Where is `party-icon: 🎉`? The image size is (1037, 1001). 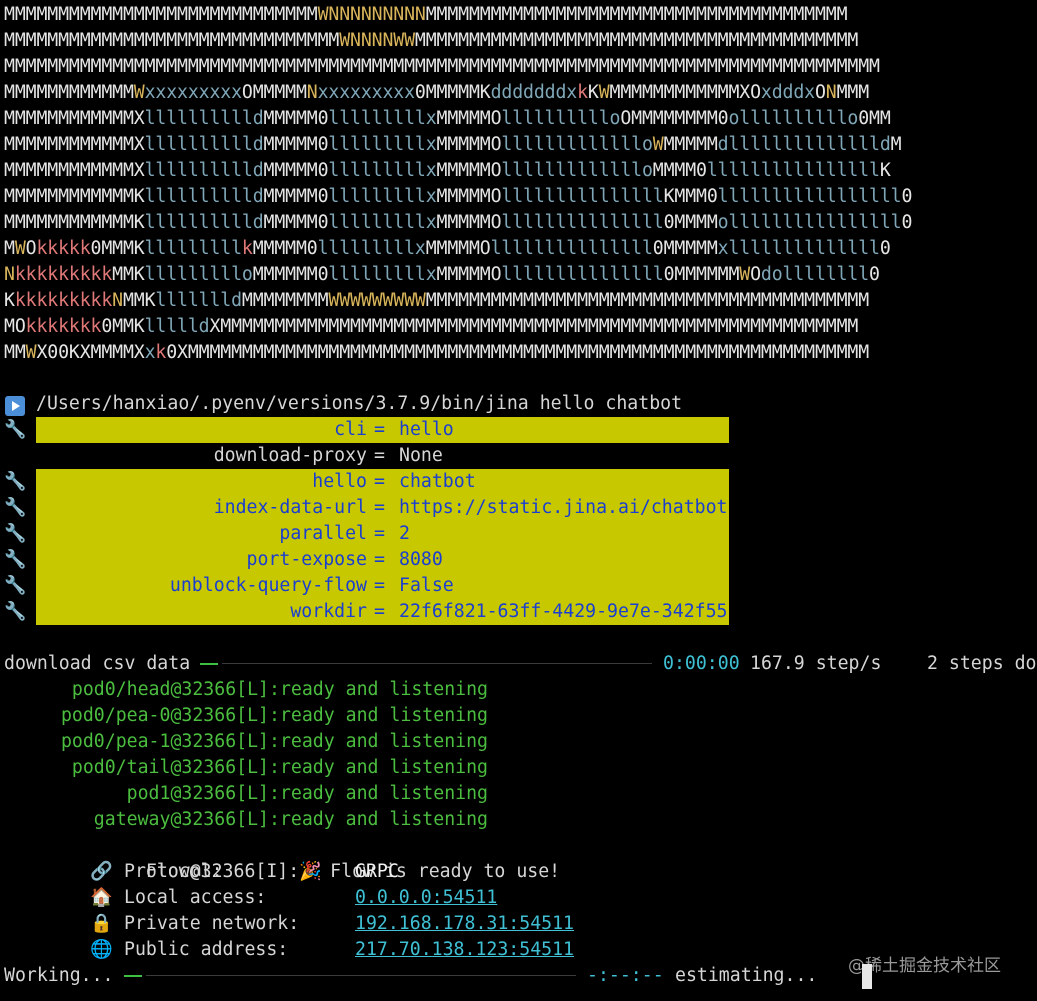 party-icon: 🎉 is located at coordinates (310, 871).